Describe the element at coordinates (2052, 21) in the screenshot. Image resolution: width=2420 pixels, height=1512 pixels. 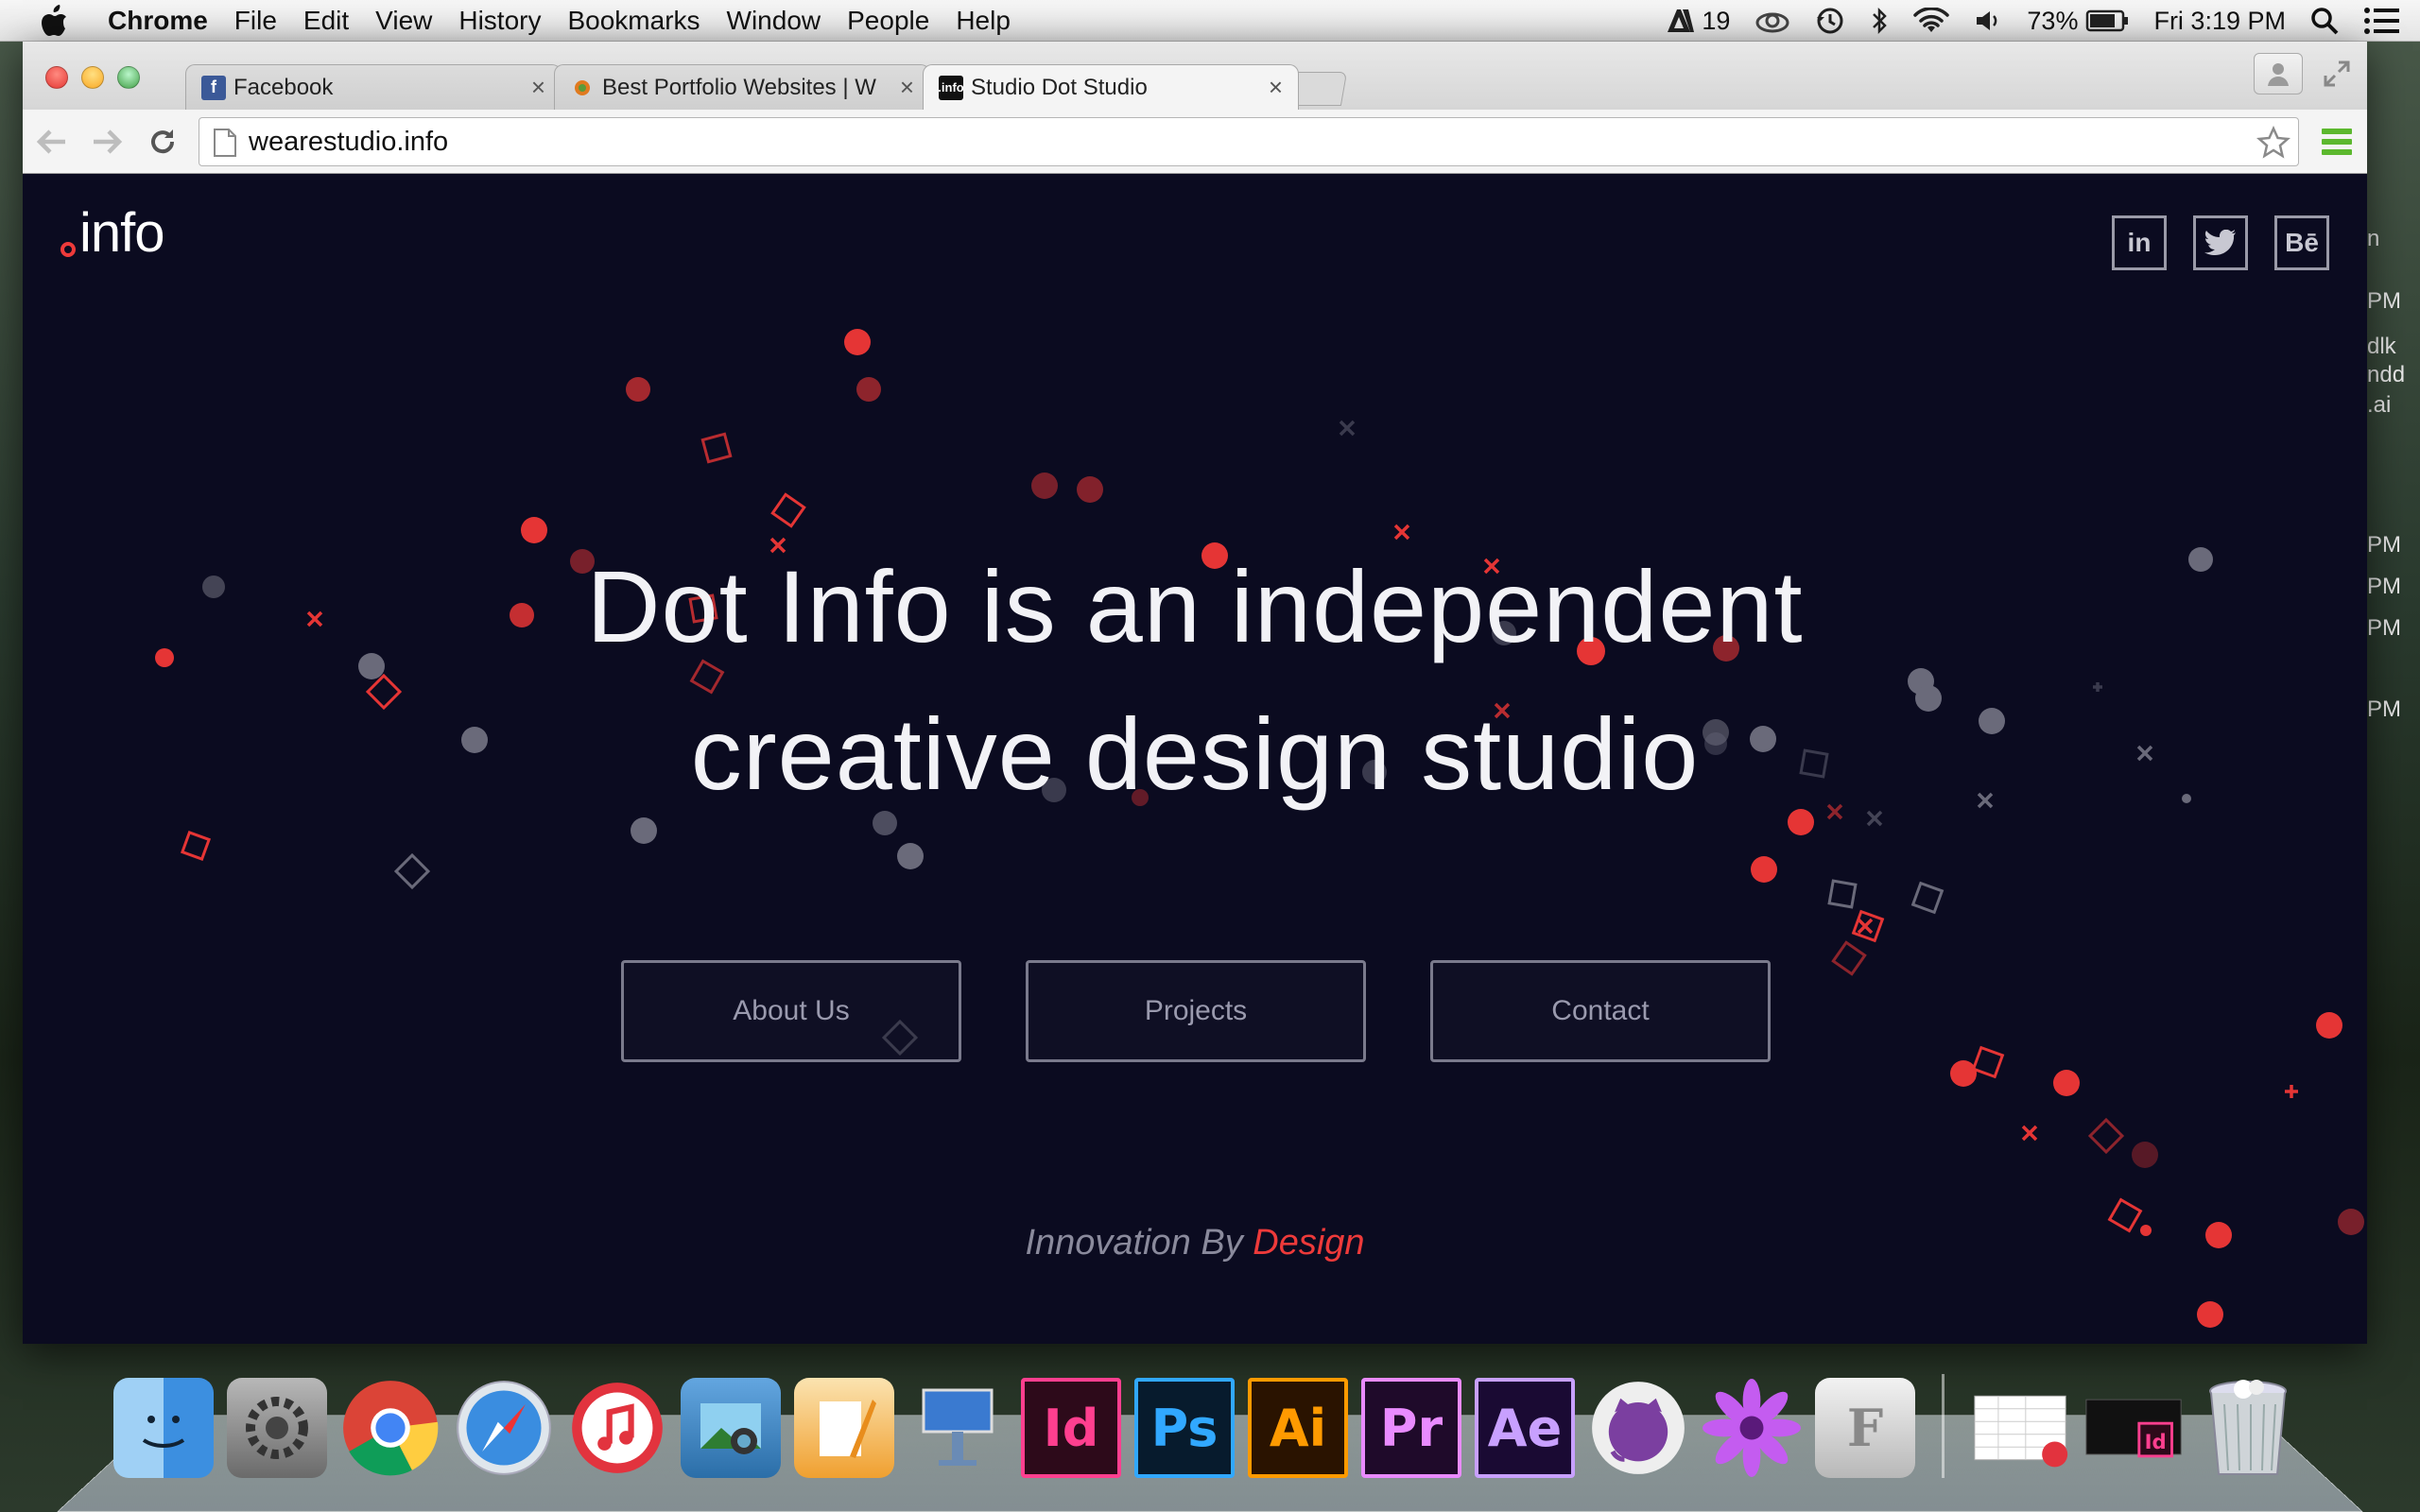
I see `battery-percentage: 73%` at that location.